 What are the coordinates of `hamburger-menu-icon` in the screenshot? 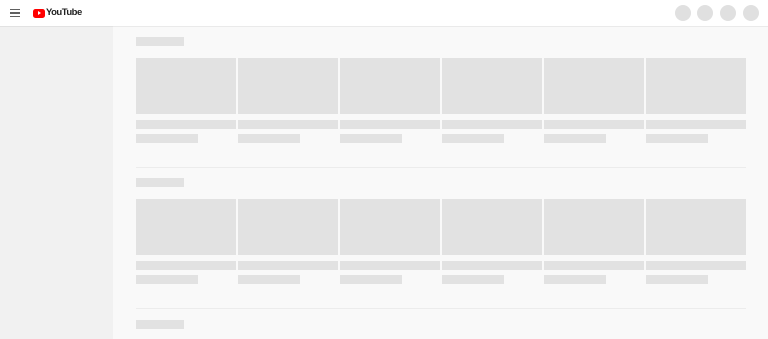 It's located at (15, 13).